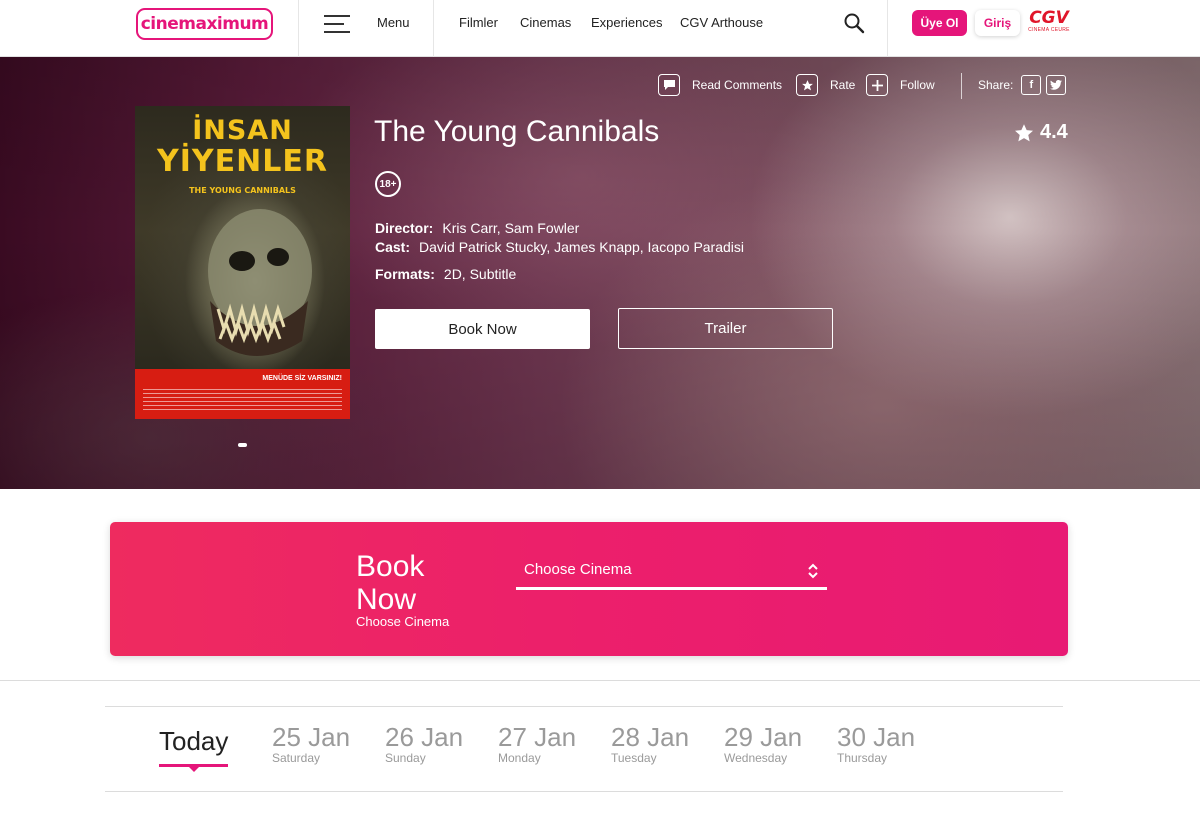  What do you see at coordinates (1054, 132) in the screenshot?
I see `rating-value: 4.4` at bounding box center [1054, 132].